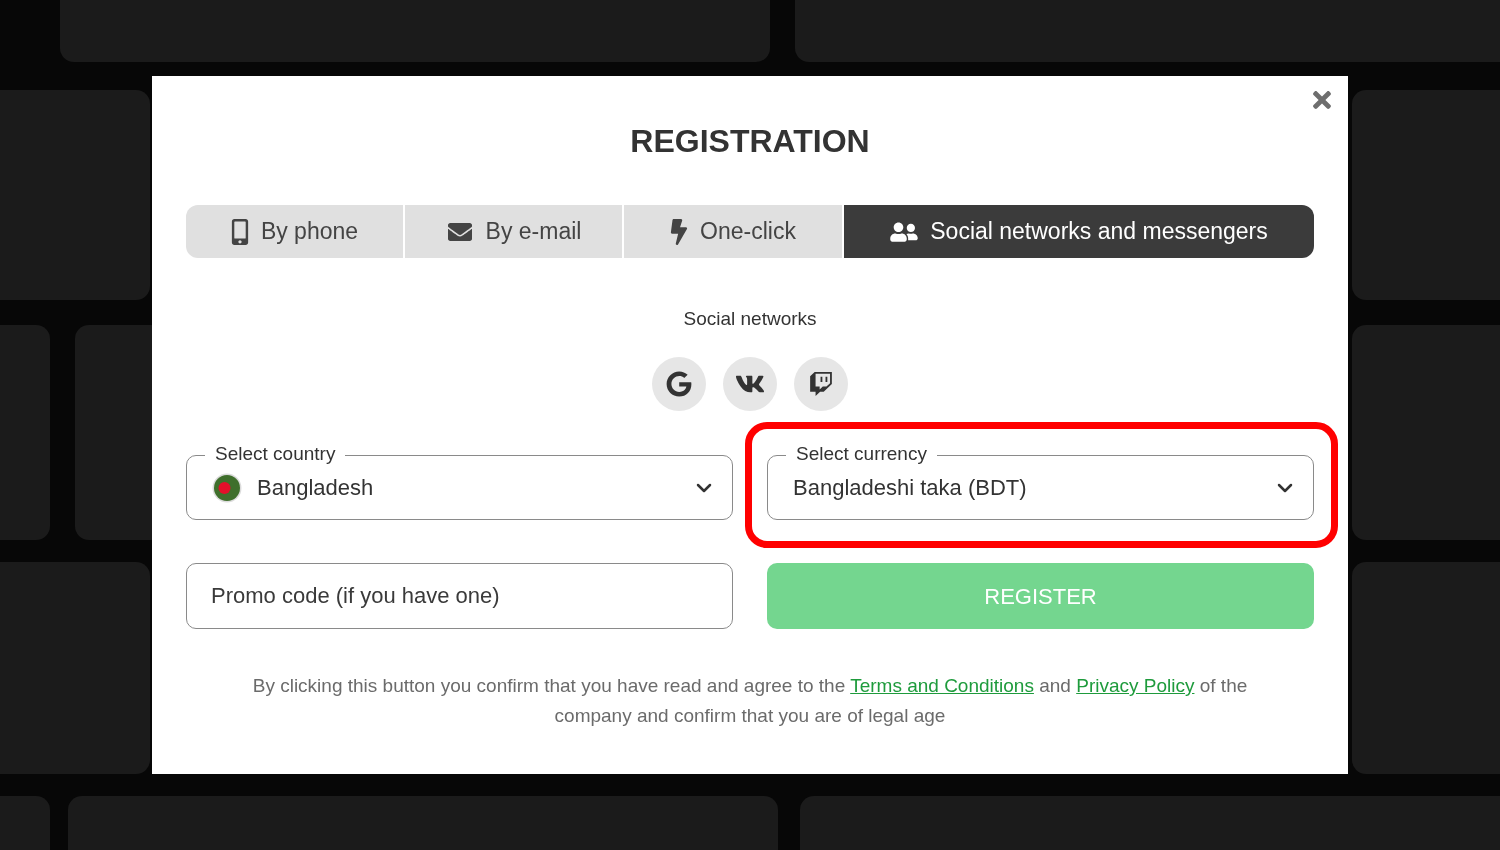 This screenshot has height=850, width=1500. Describe the element at coordinates (750, 319) in the screenshot. I see `section-heading: Social networks` at that location.